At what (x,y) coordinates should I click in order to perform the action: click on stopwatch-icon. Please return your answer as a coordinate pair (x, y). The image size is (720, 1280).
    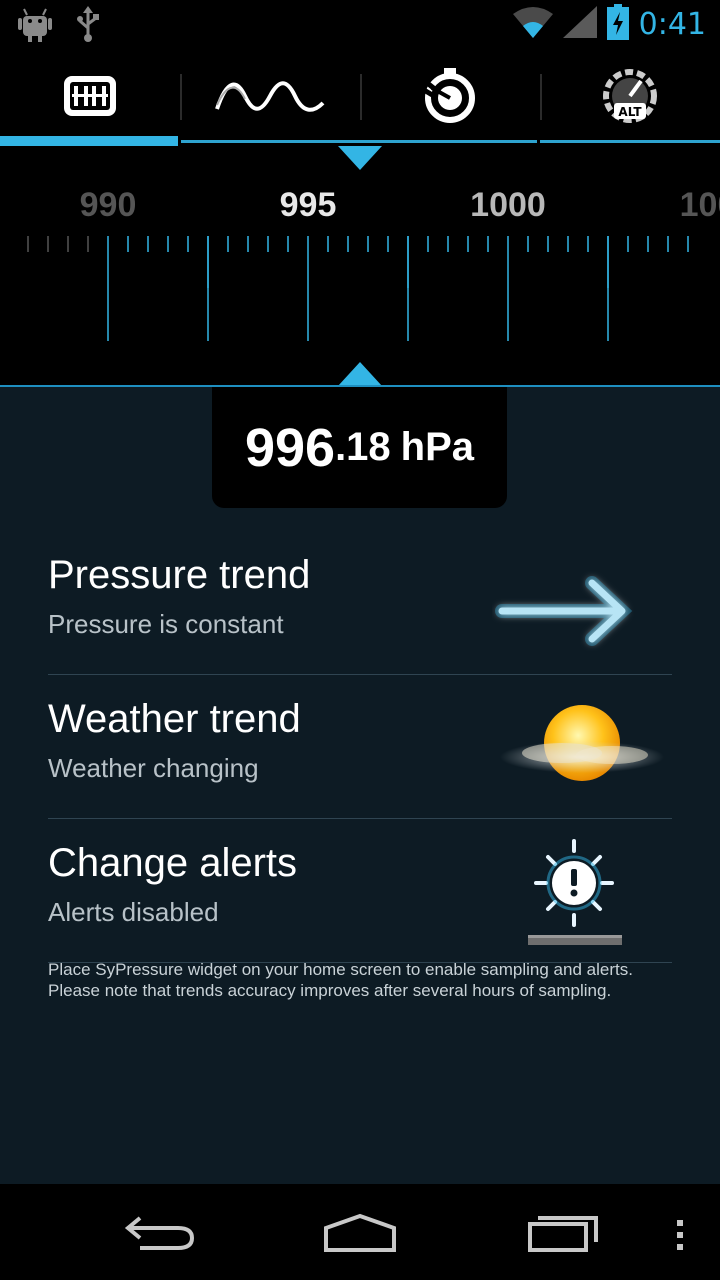
    Looking at the image, I should click on (450, 98).